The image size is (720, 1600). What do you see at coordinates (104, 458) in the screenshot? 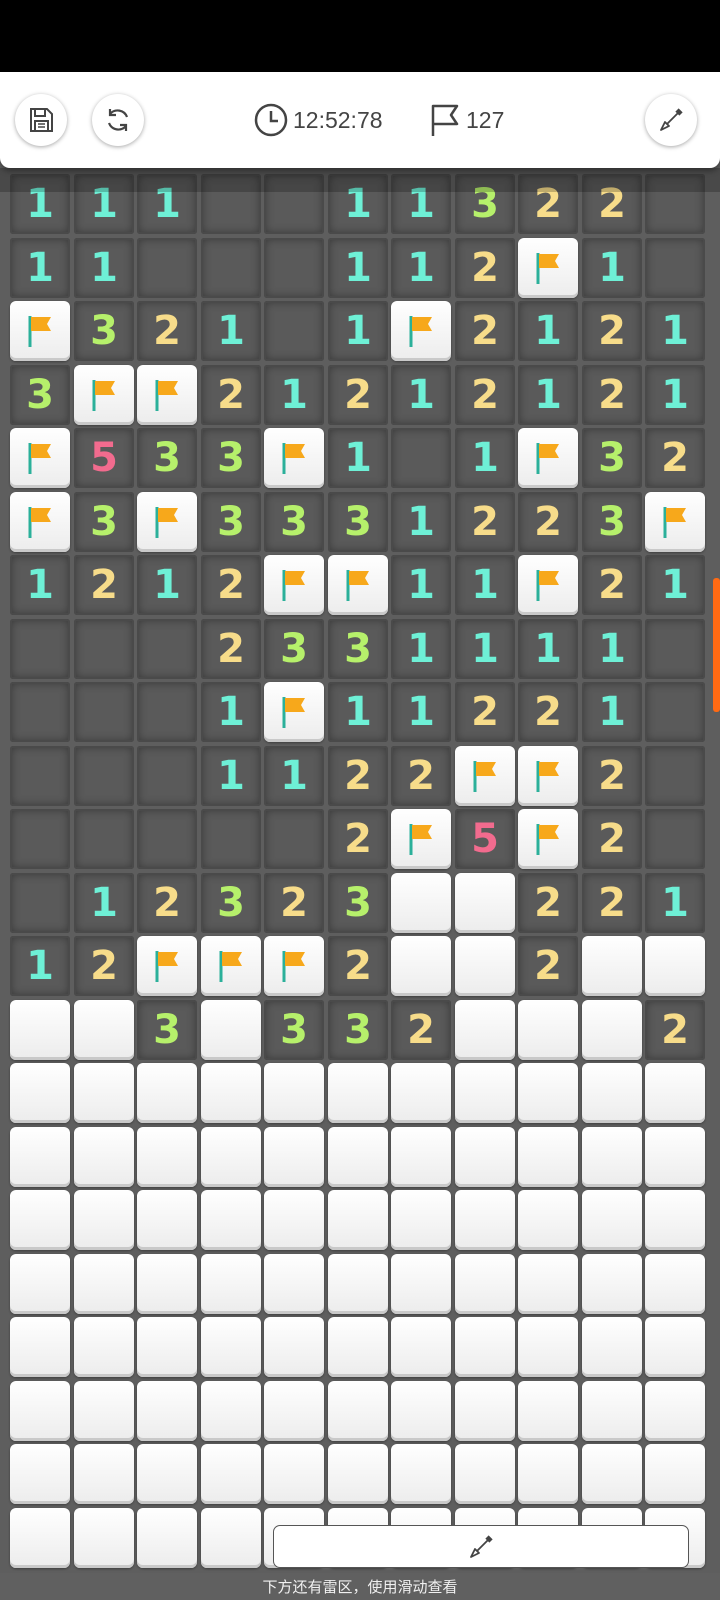
I see `number-cell: 5` at bounding box center [104, 458].